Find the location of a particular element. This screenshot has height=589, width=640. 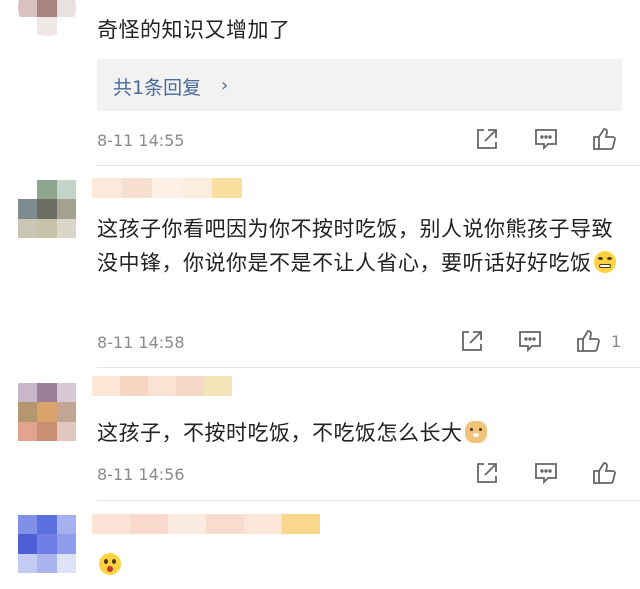

comment-actions: 1 is located at coordinates (320, 343).